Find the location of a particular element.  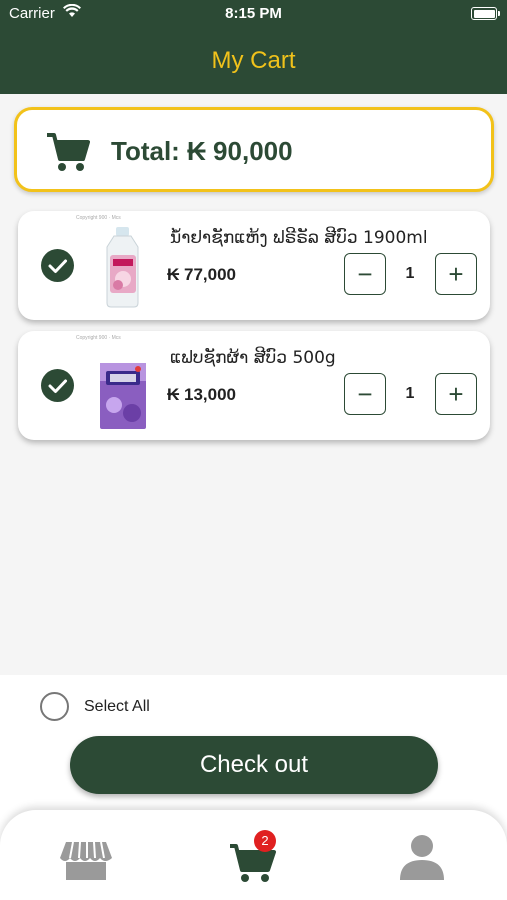

tab-cart: 2 is located at coordinates (254, 859).